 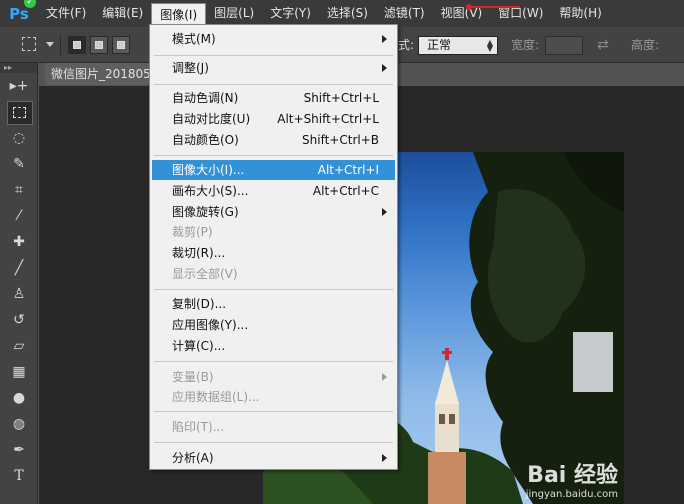 What do you see at coordinates (580, 13) in the screenshot?
I see `menu-help: 帮助(H)` at bounding box center [580, 13].